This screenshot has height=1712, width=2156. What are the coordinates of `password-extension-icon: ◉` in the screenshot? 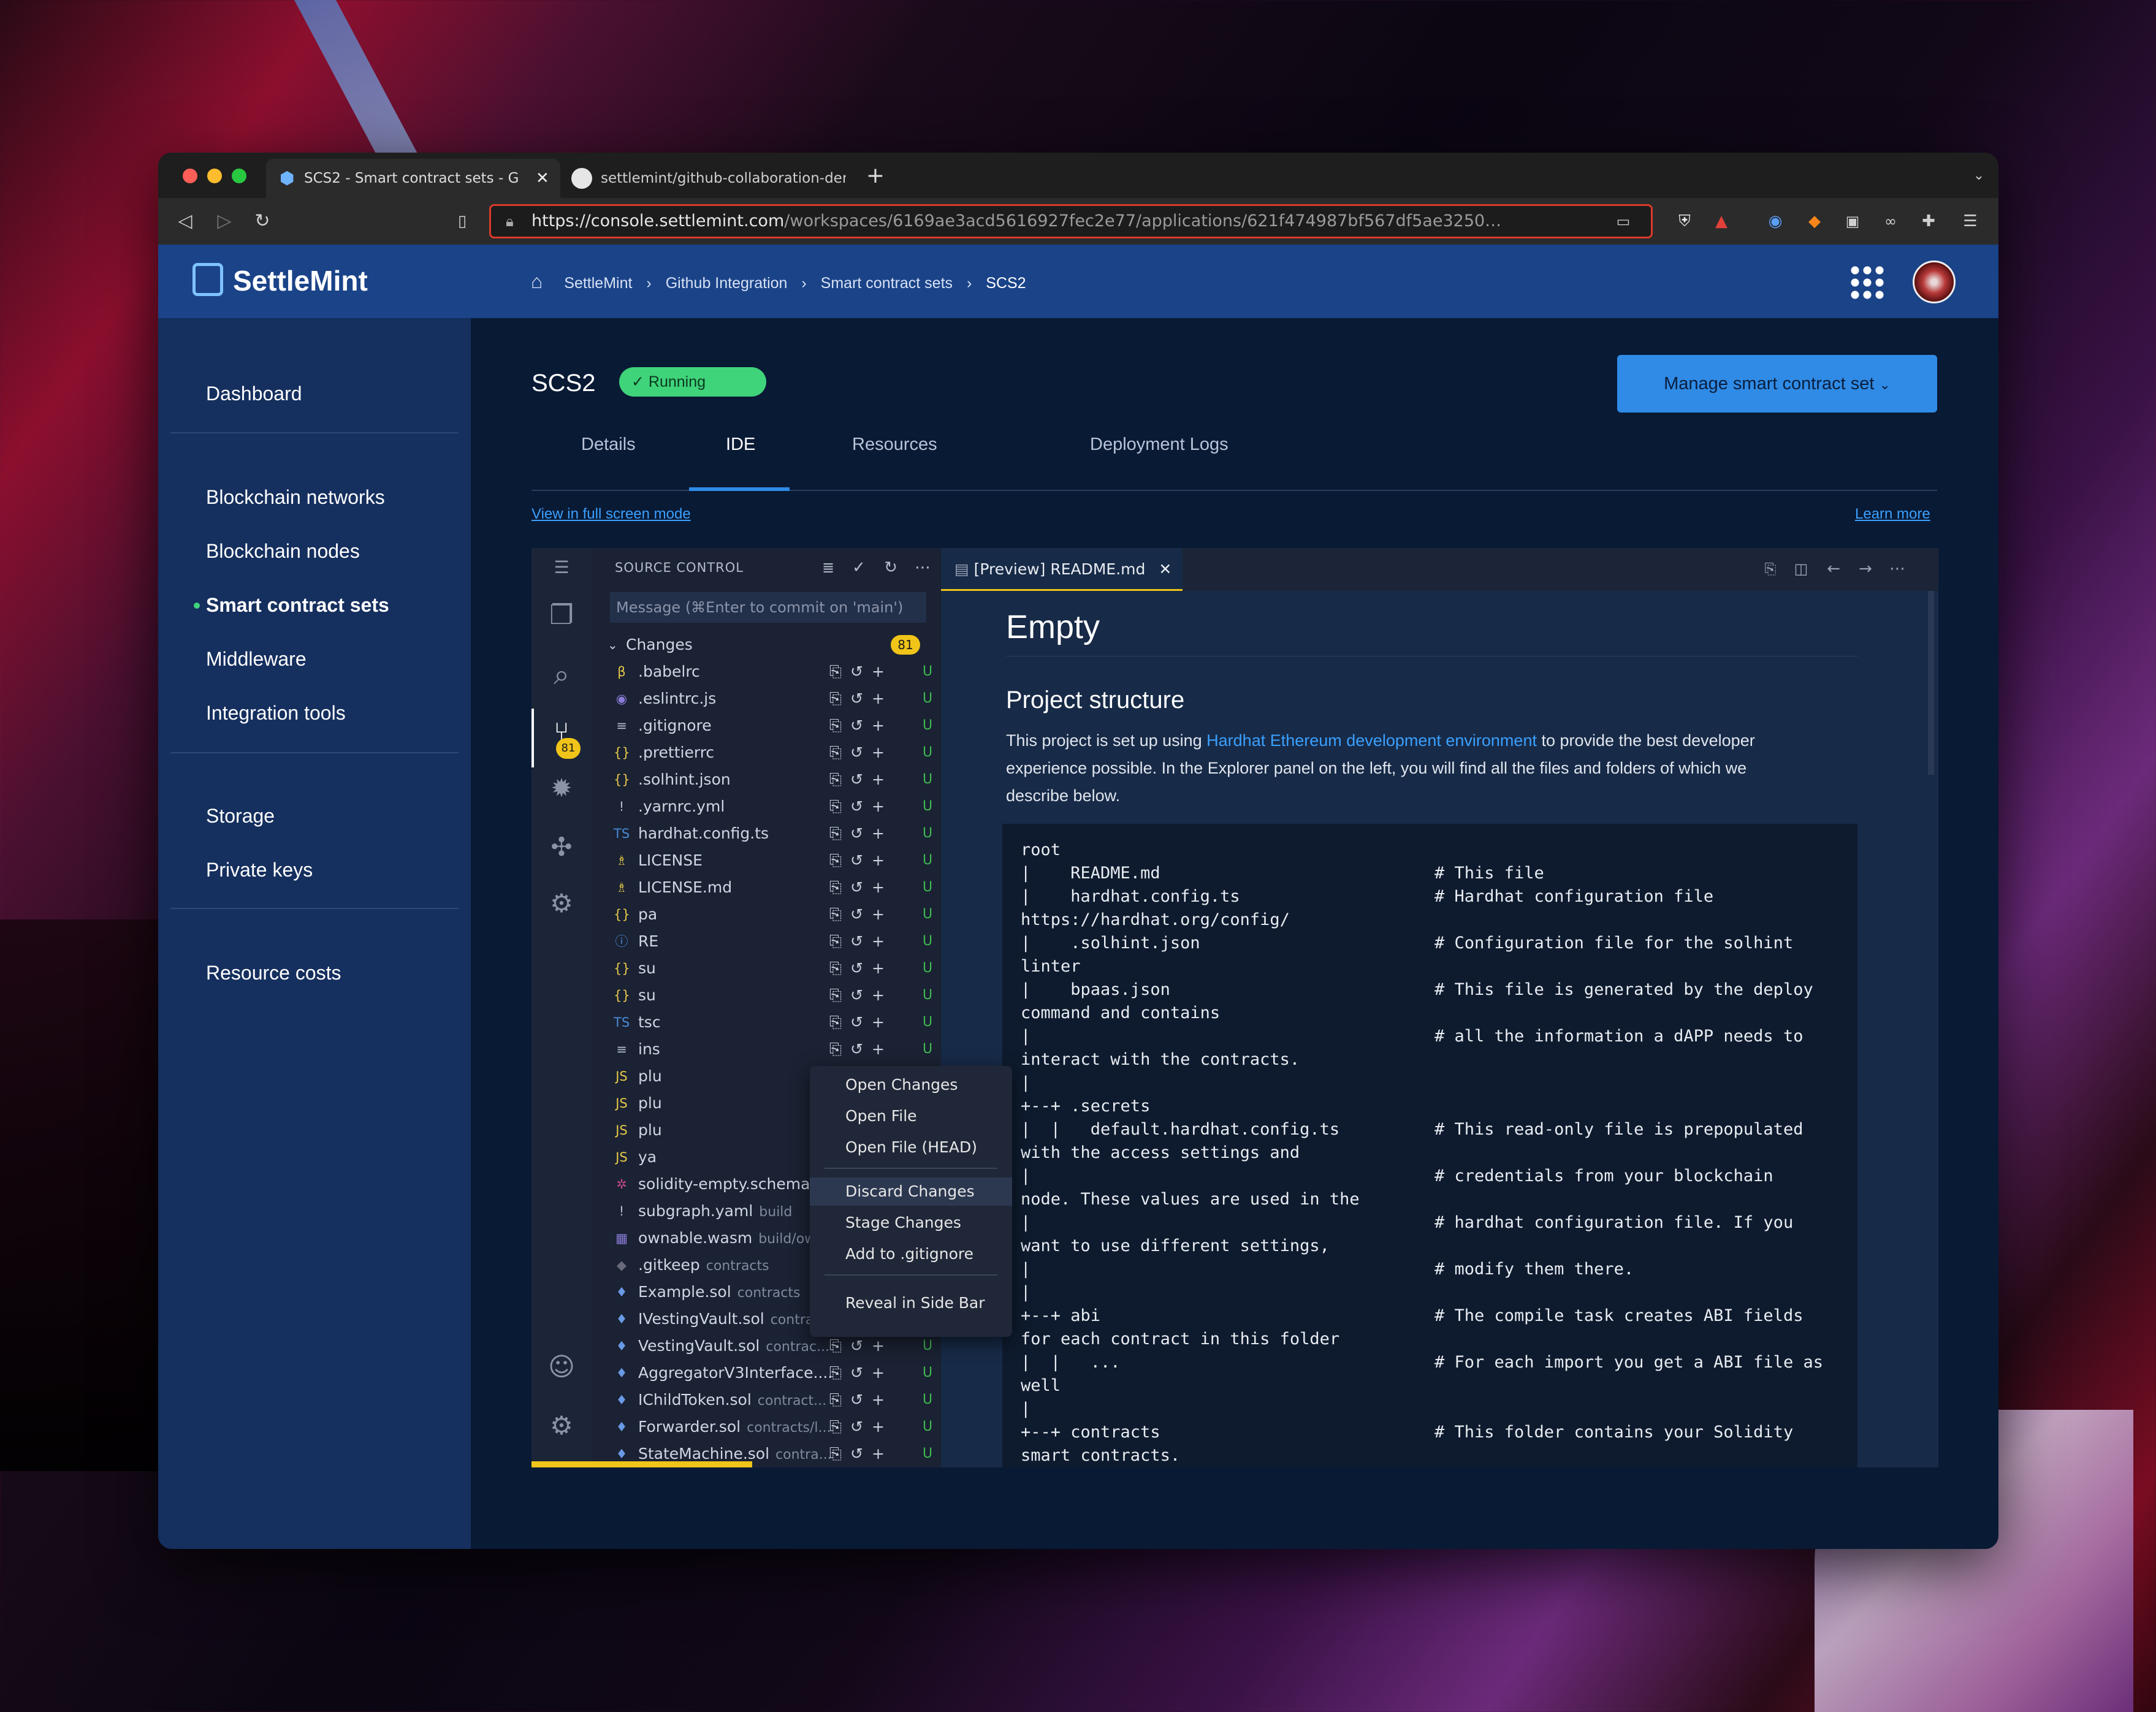 It's located at (1775, 221).